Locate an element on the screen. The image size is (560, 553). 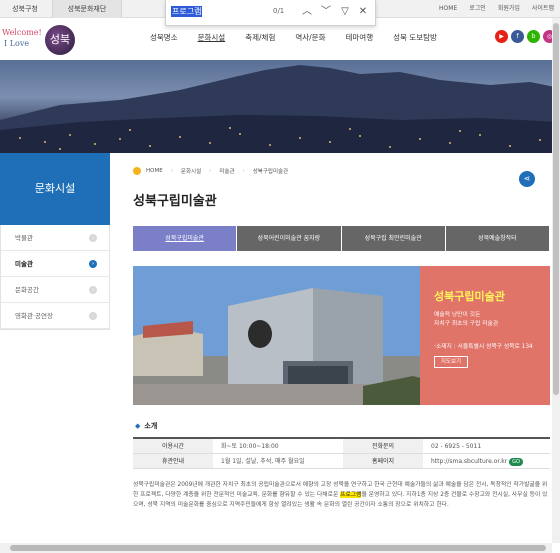
sidebar-title: 문화시설 is located at coordinates (55, 189).